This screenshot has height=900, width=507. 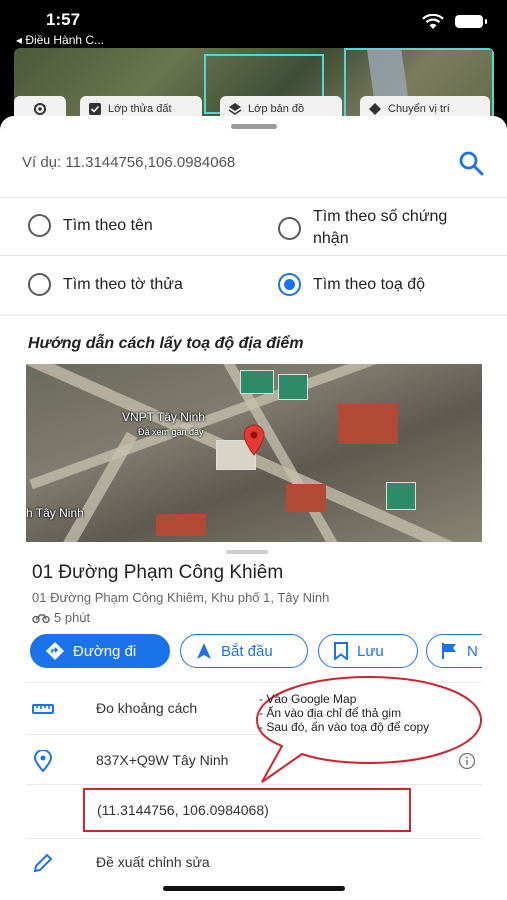 I want to click on radio-search-by-coordinates: Tìm theo toạ độ, so click(x=351, y=284).